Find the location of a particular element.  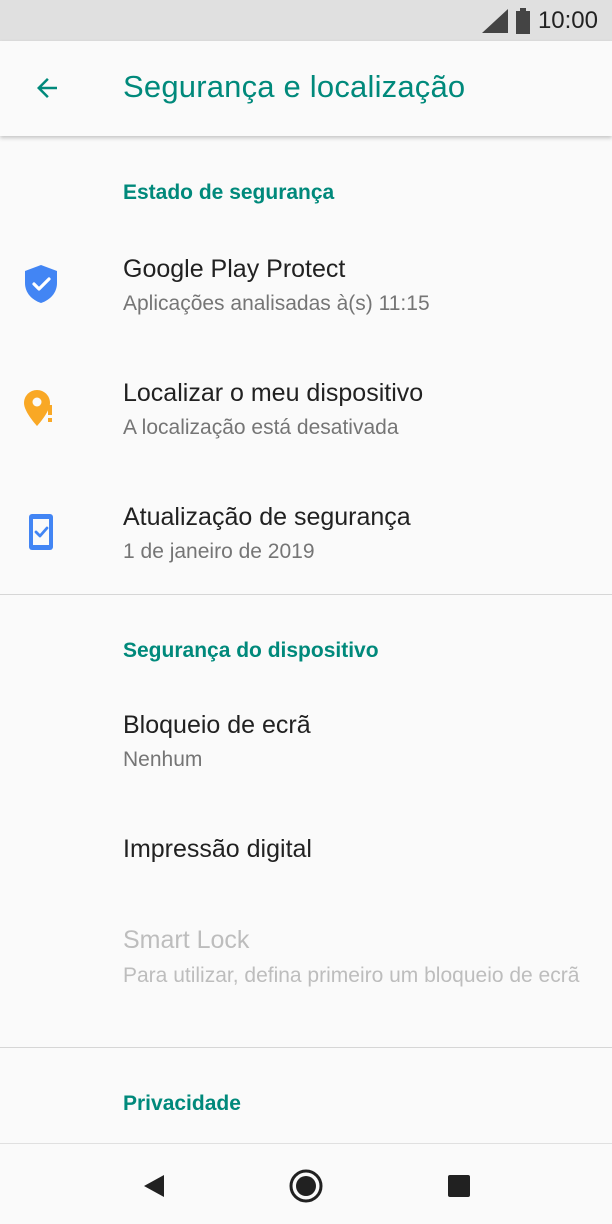

app-bar: Segurança e localização is located at coordinates (306, 88).